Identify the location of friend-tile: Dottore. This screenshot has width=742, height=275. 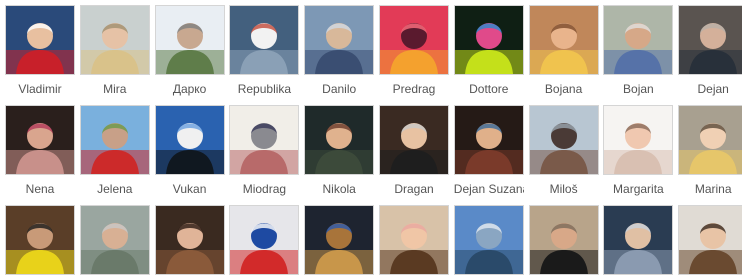
(488, 50).